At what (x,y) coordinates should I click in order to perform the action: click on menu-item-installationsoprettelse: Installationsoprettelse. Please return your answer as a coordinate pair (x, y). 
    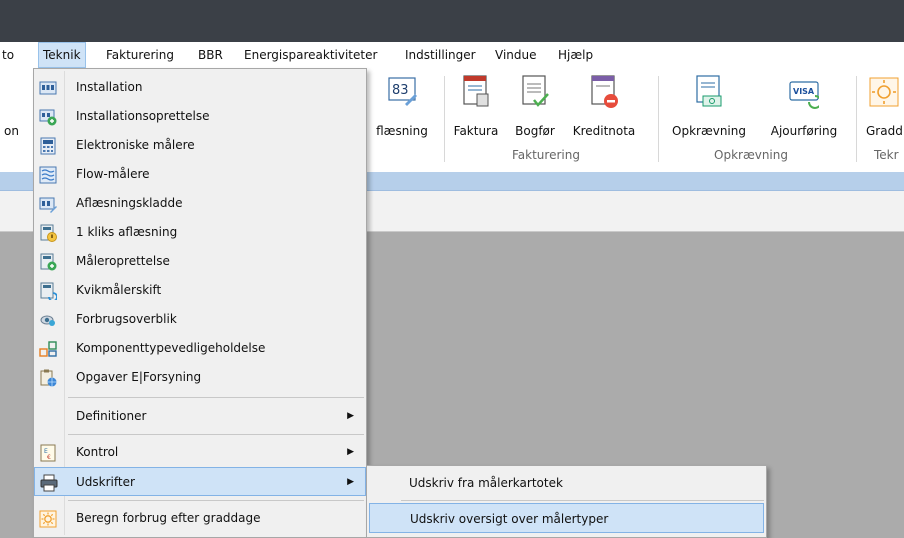
    Looking at the image, I should click on (200, 116).